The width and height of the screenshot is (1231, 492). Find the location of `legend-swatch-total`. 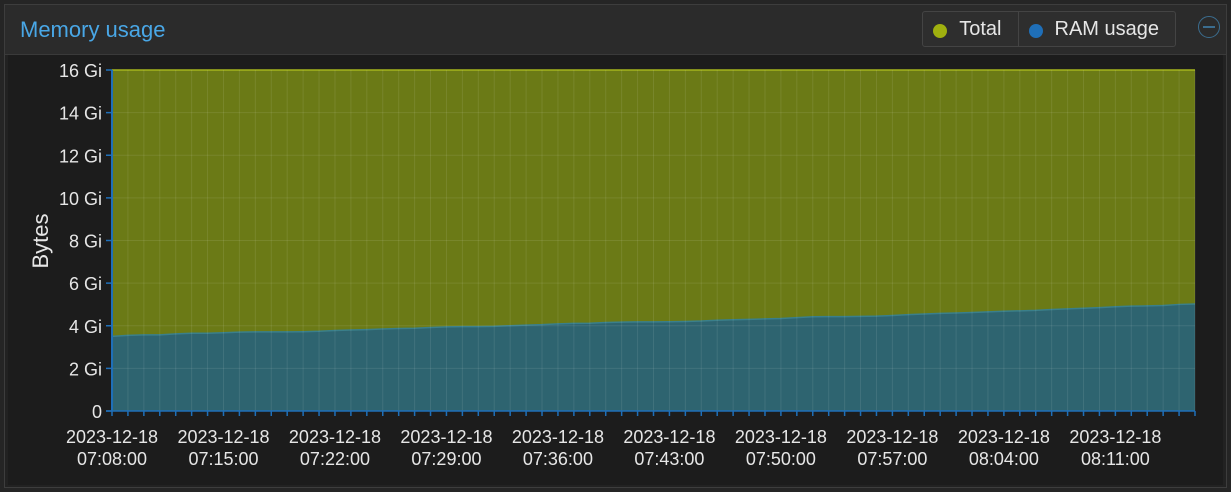

legend-swatch-total is located at coordinates (940, 30).